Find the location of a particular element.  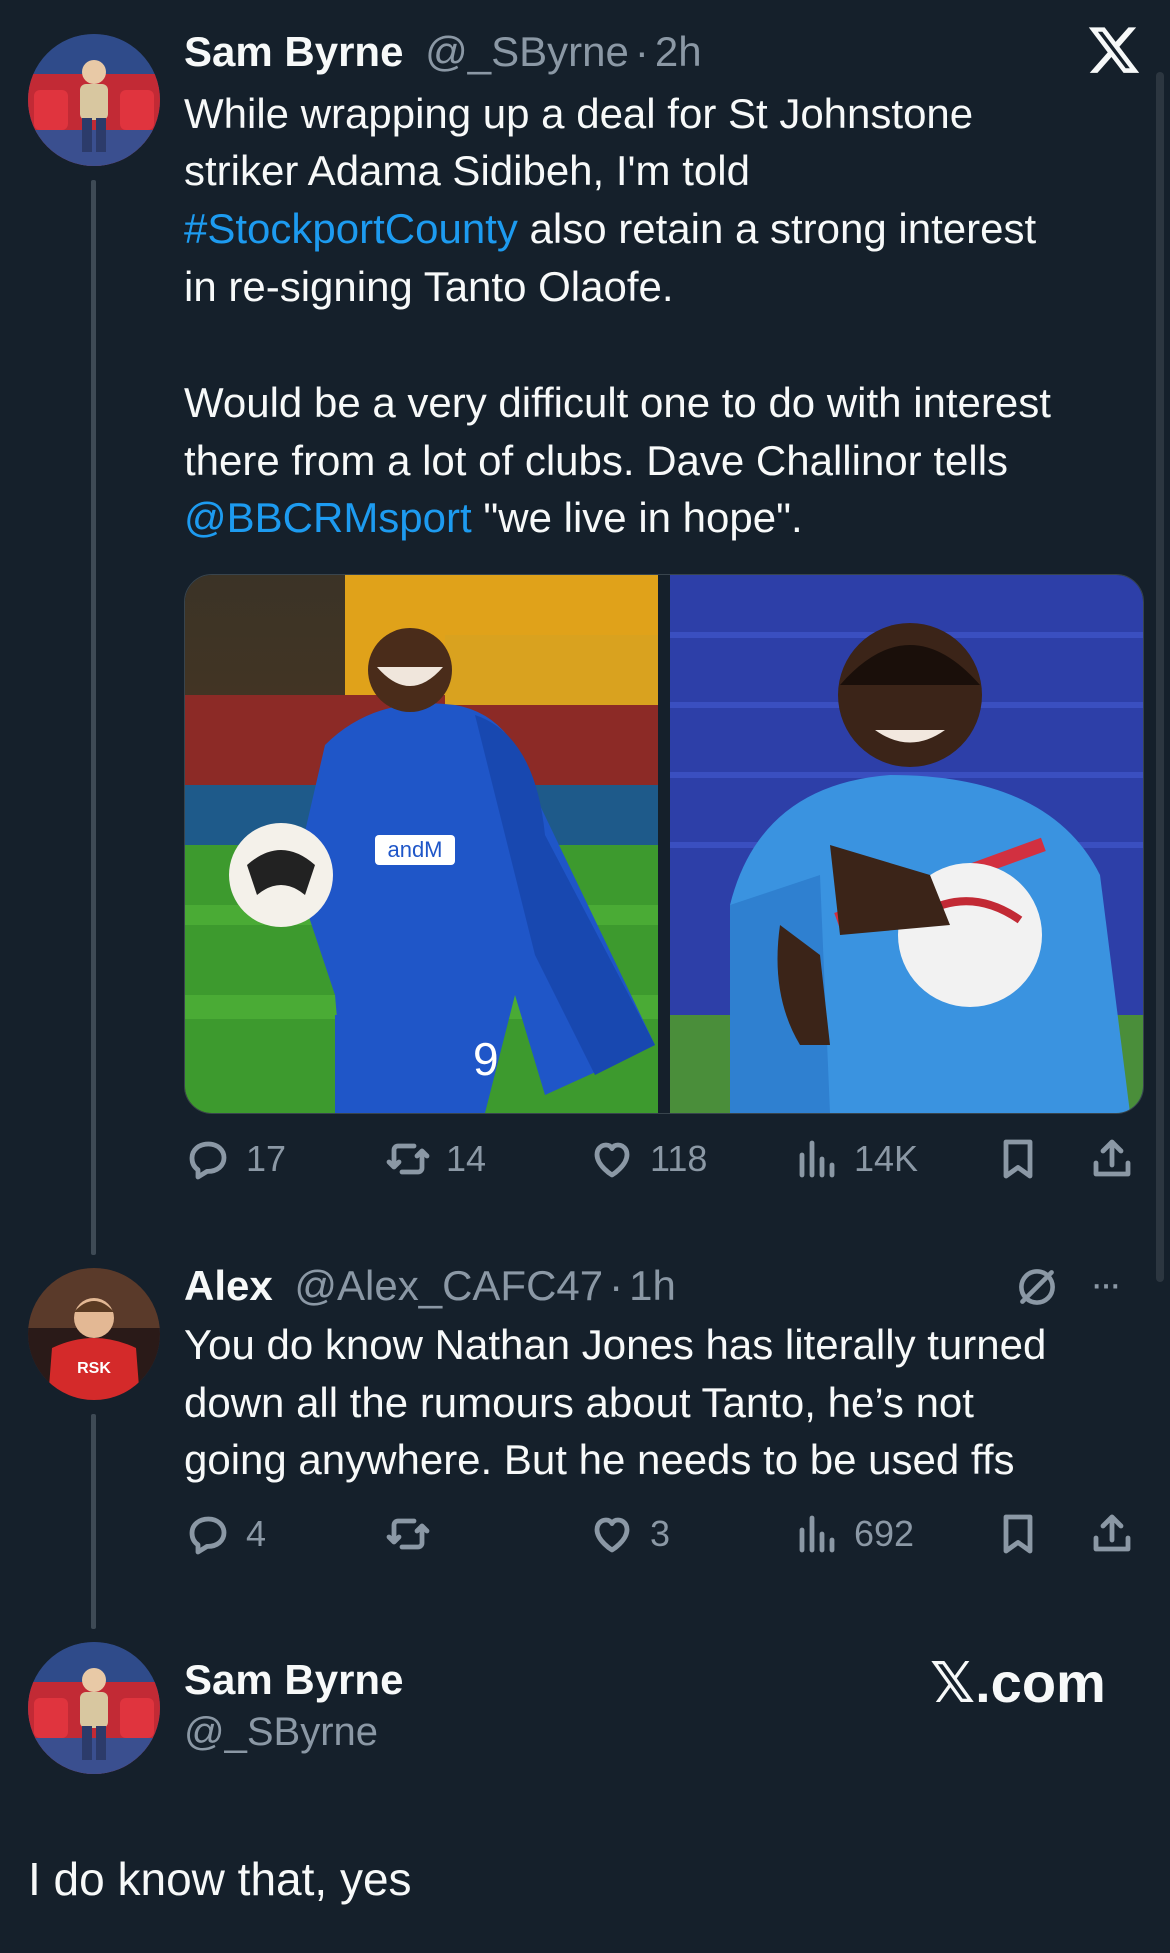

reply-text: I do know that, yes is located at coordinates (220, 1879).